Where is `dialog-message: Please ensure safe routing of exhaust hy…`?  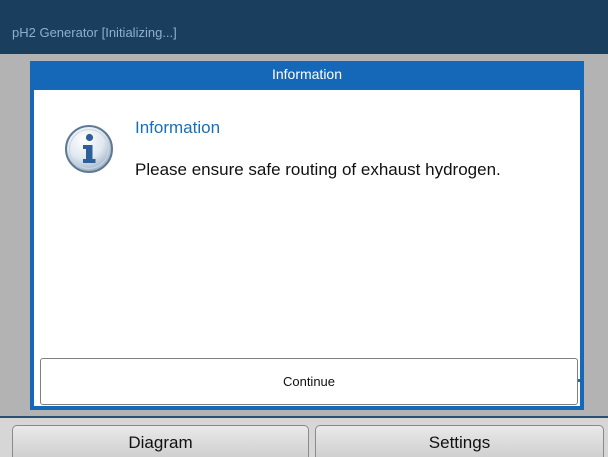
dialog-message: Please ensure safe routing of exhaust hy… is located at coordinates (318, 169).